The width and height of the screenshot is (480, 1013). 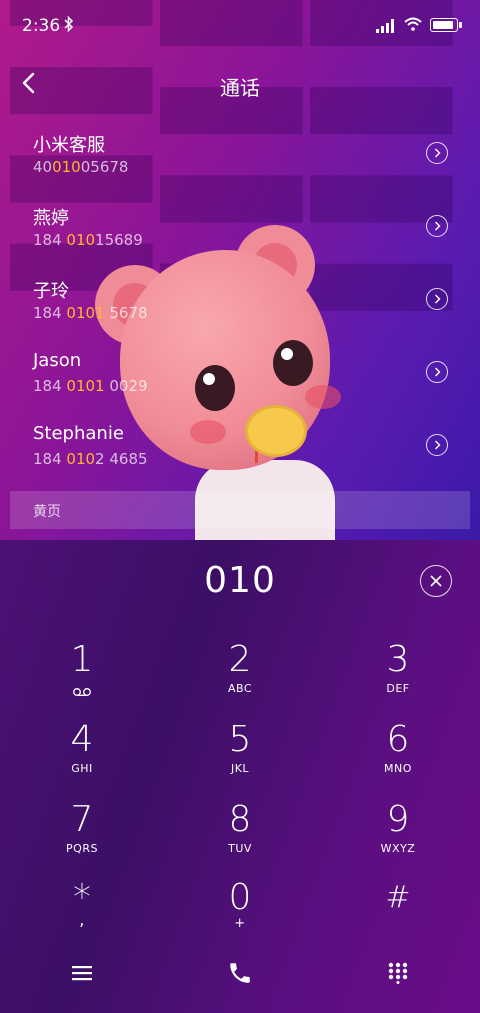 What do you see at coordinates (398, 911) in the screenshot?
I see `key-hash: #` at bounding box center [398, 911].